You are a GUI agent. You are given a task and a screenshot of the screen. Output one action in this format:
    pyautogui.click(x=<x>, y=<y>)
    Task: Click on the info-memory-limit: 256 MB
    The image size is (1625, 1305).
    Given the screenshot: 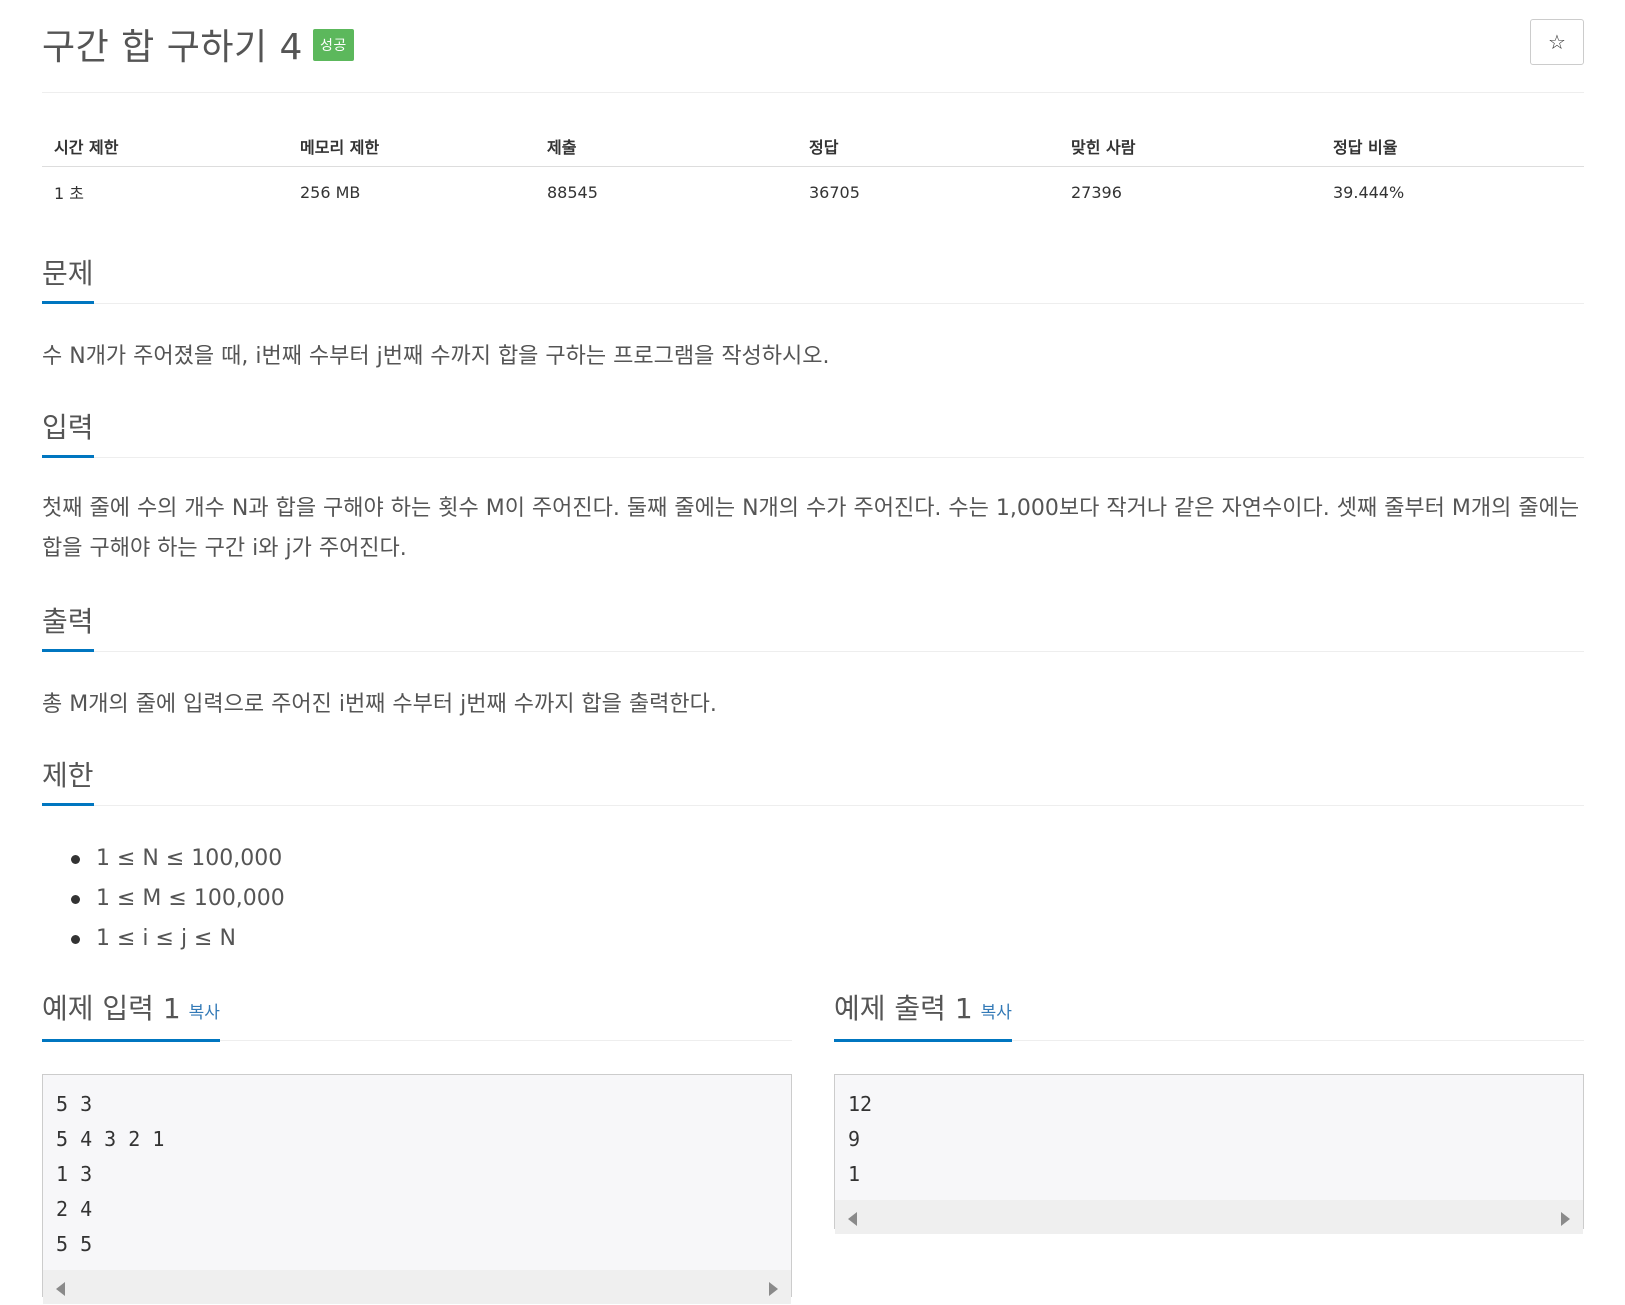 What is the action you would take?
    pyautogui.click(x=330, y=192)
    